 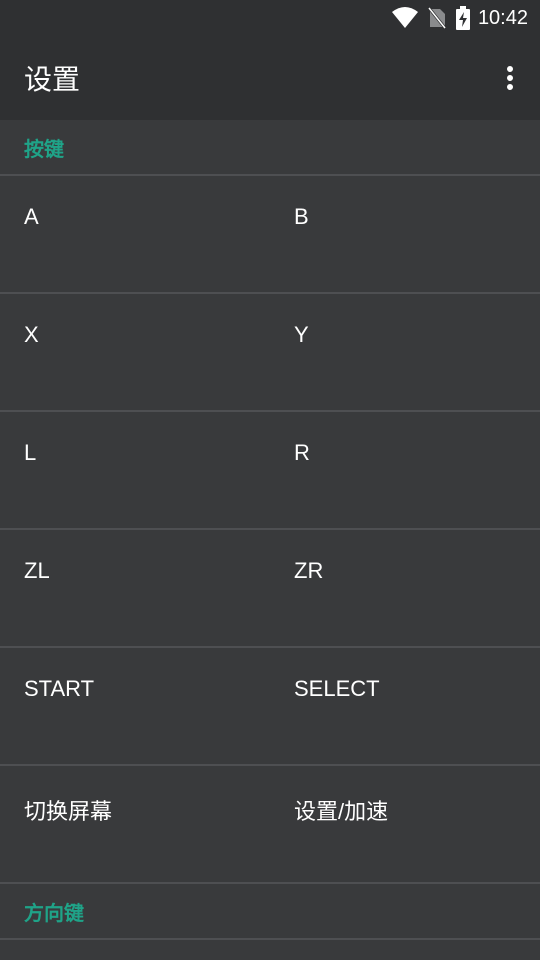 What do you see at coordinates (502, 17) in the screenshot?
I see `status-time: 10:42` at bounding box center [502, 17].